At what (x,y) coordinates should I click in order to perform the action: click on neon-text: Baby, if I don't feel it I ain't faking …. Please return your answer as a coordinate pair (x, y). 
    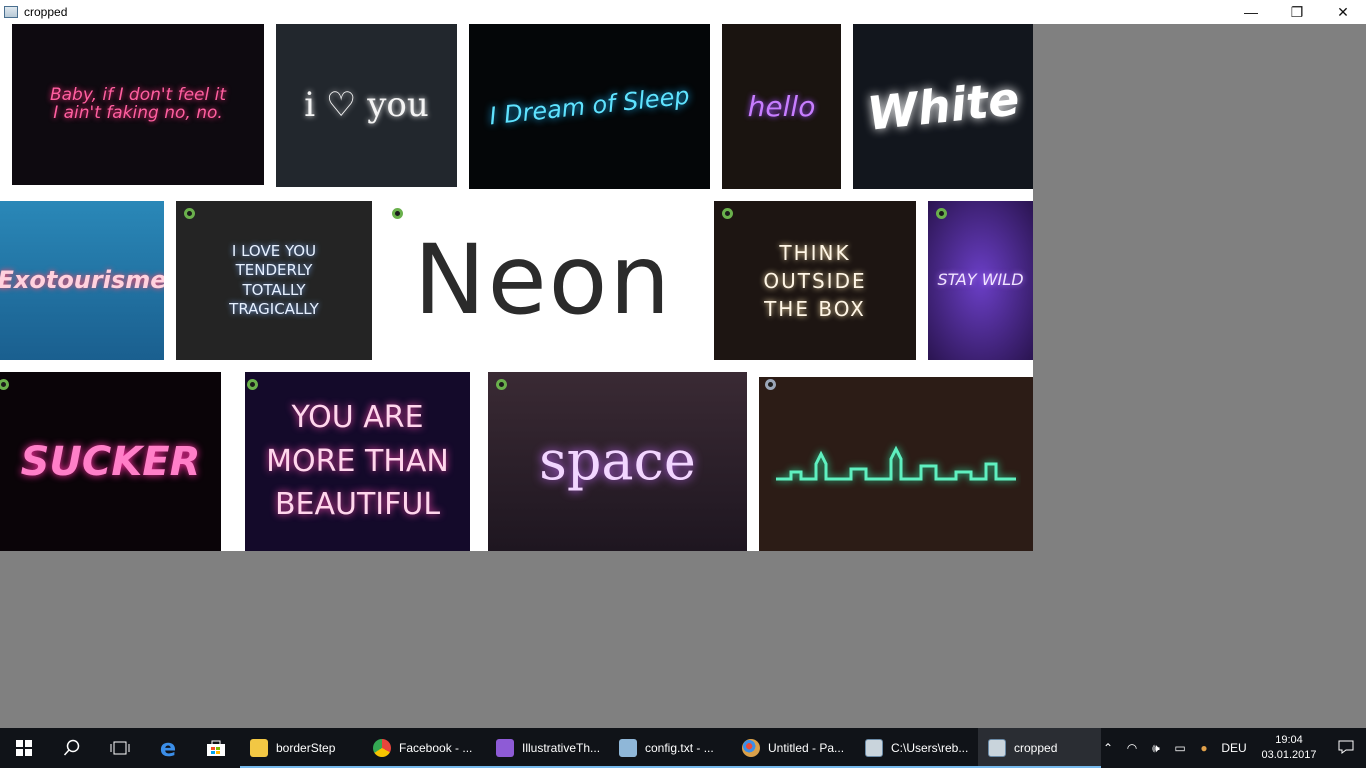
    Looking at the image, I should click on (138, 103).